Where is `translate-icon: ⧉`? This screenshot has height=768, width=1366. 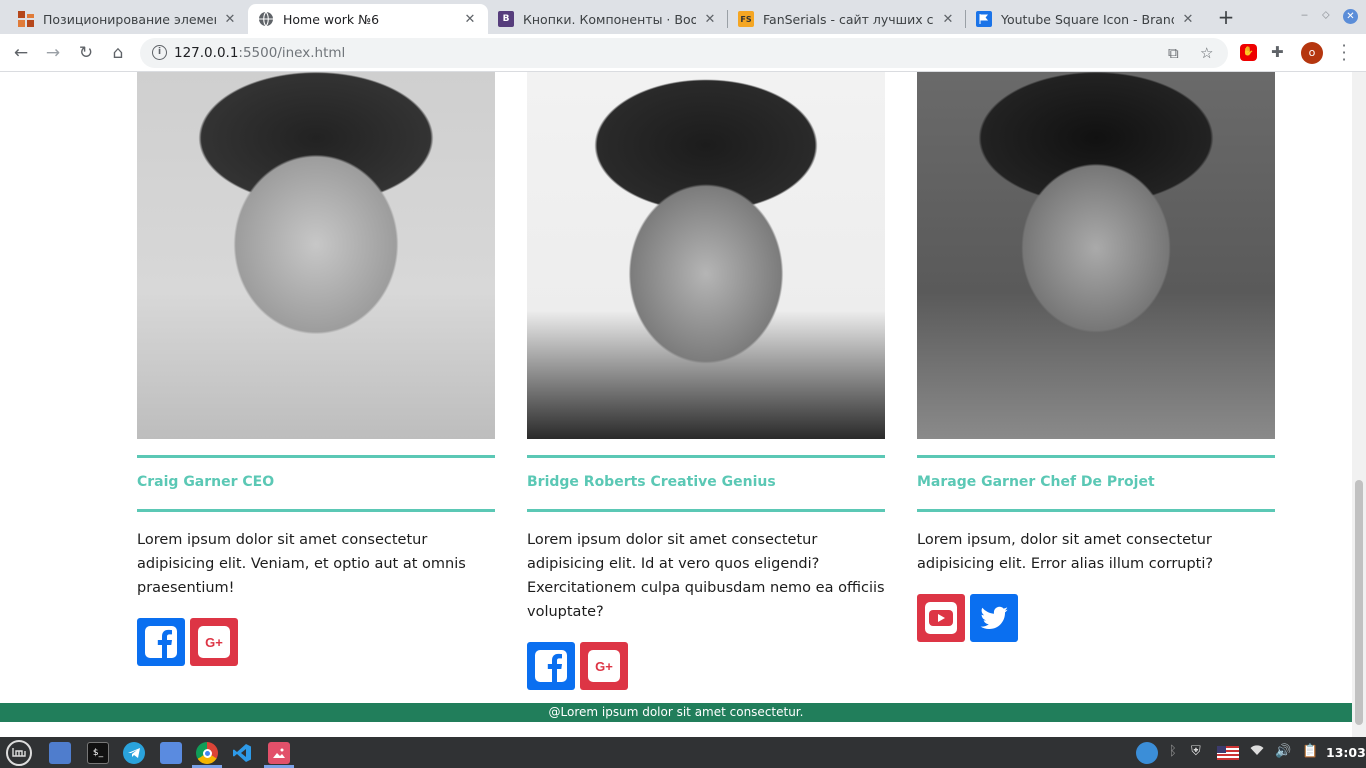 translate-icon: ⧉ is located at coordinates (1173, 53).